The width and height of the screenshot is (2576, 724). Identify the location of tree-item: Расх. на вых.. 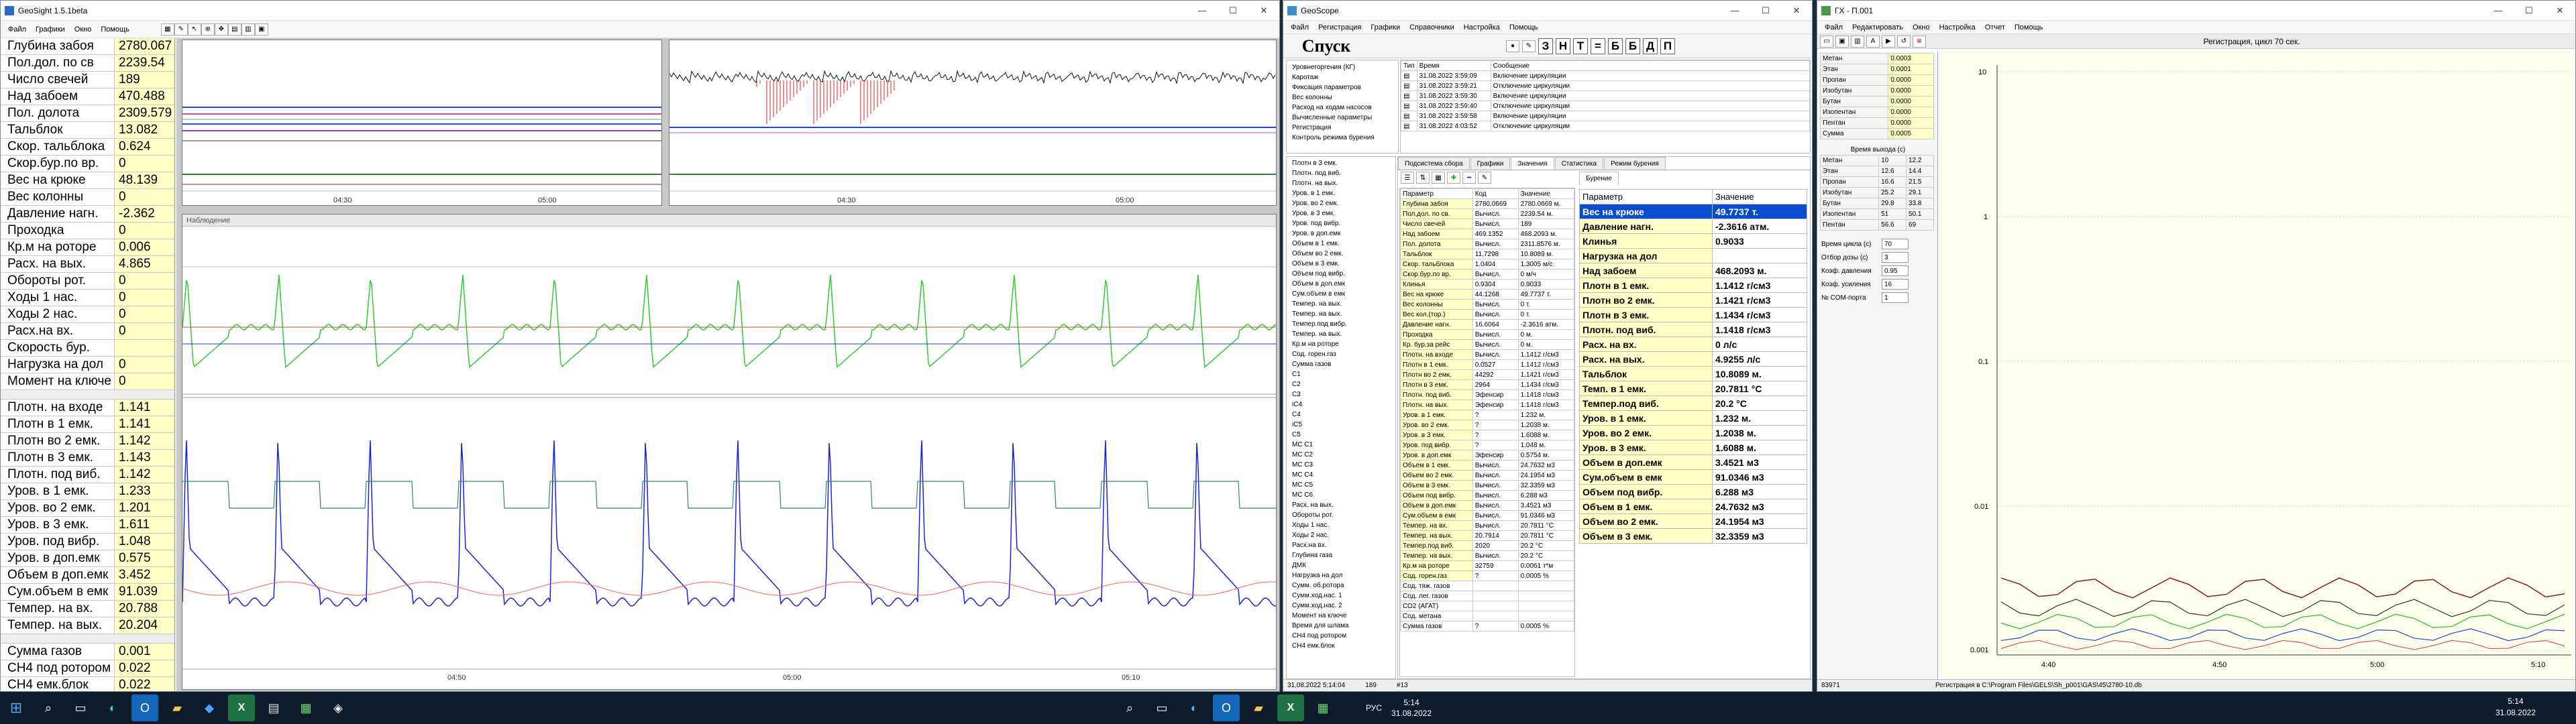
(1341, 505).